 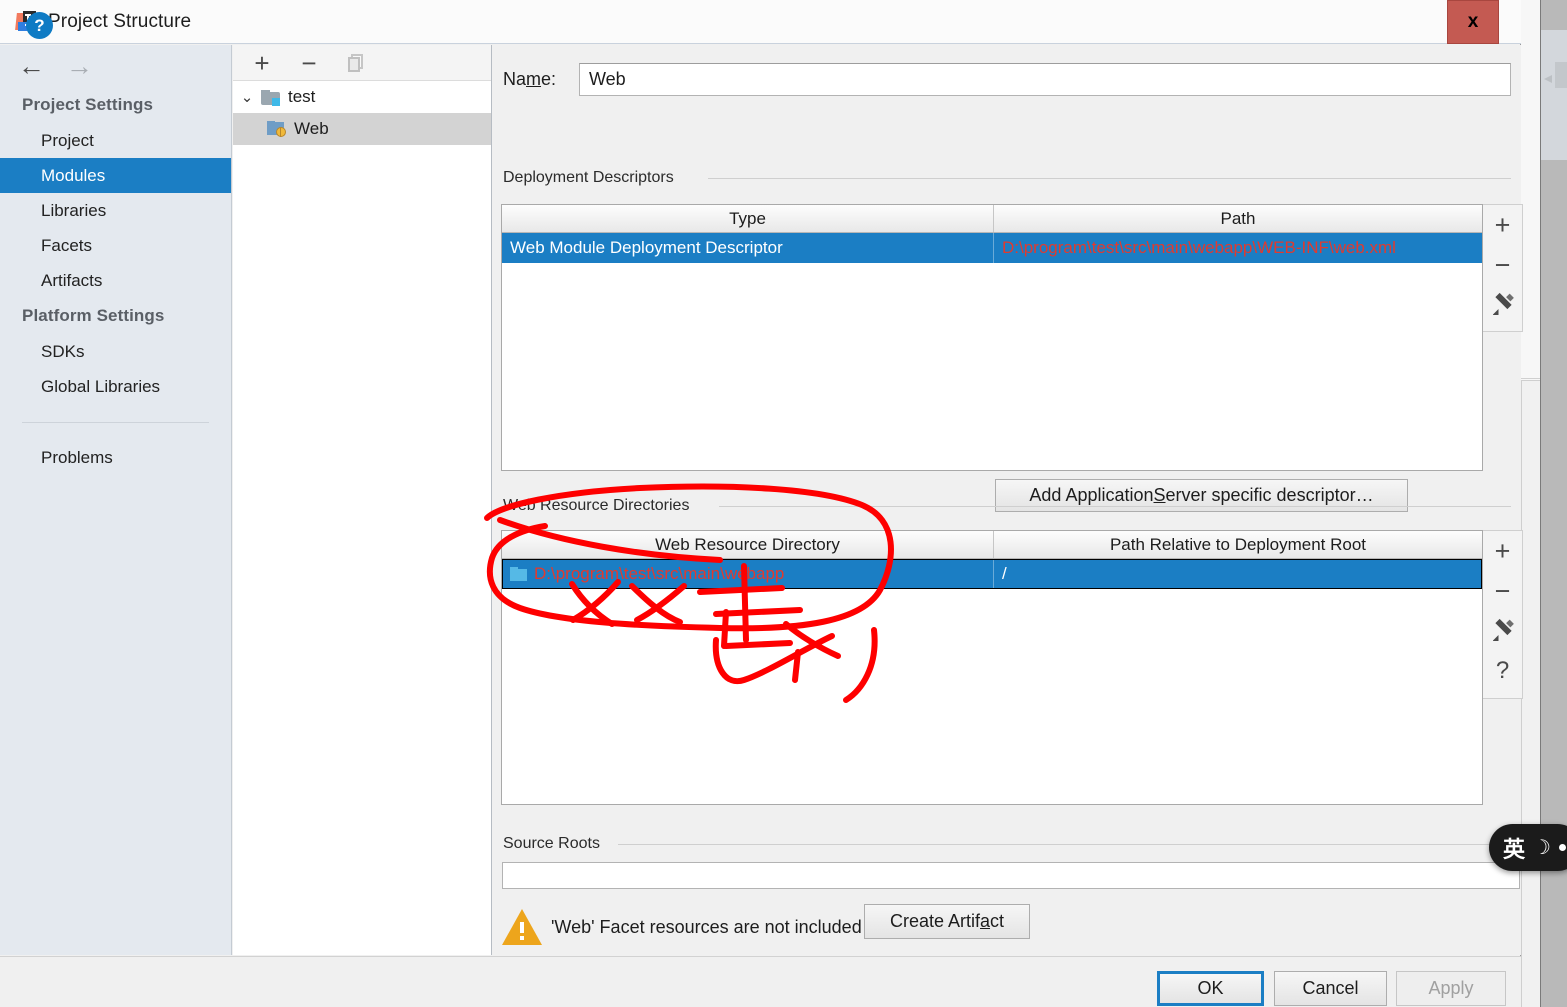 What do you see at coordinates (554, 844) in the screenshot?
I see `source-roots-caption: Source Roots` at bounding box center [554, 844].